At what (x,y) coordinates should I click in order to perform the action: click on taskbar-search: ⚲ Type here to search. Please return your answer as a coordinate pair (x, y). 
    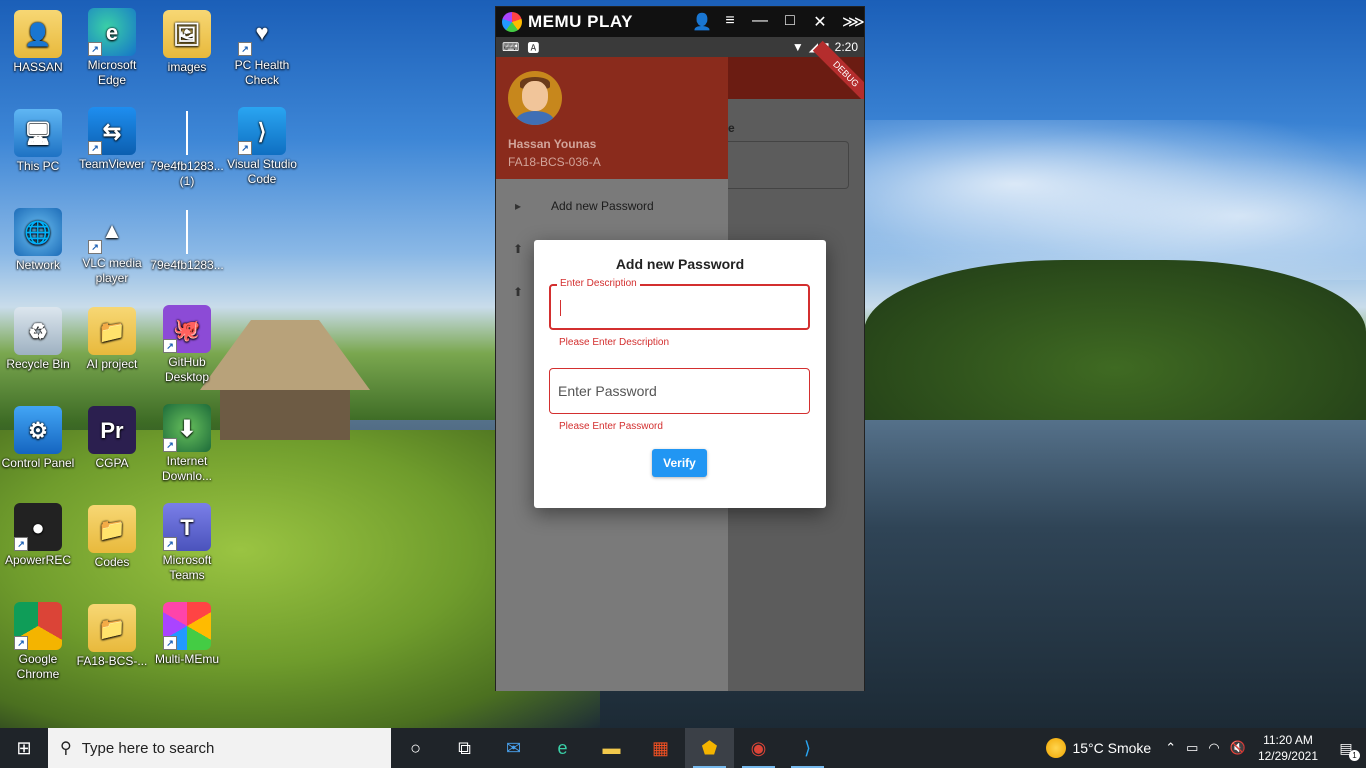
    Looking at the image, I should click on (219, 748).